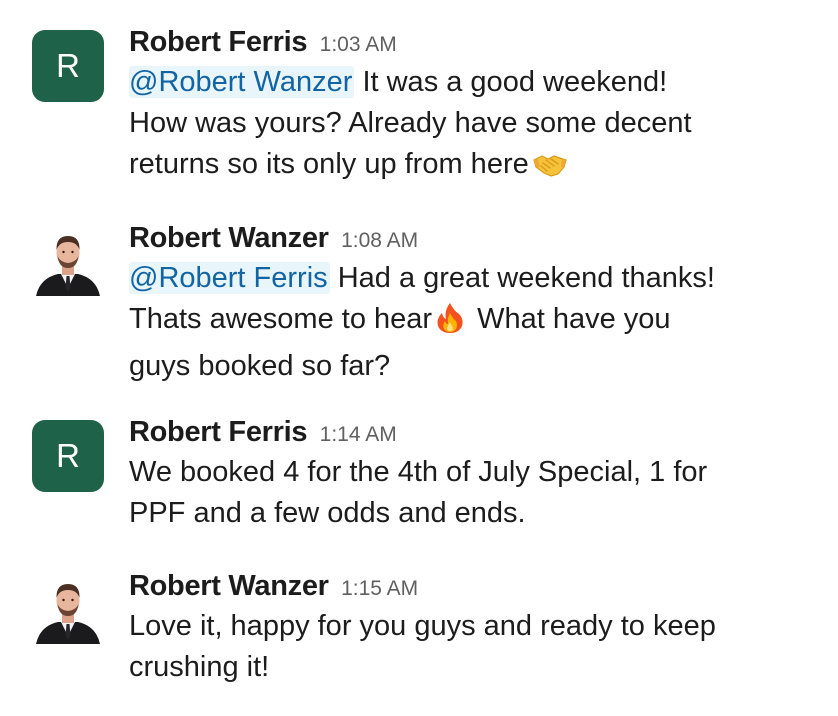 This screenshot has width=838, height=716. What do you see at coordinates (199, 667) in the screenshot?
I see `message-text-segment: crushing it!` at bounding box center [199, 667].